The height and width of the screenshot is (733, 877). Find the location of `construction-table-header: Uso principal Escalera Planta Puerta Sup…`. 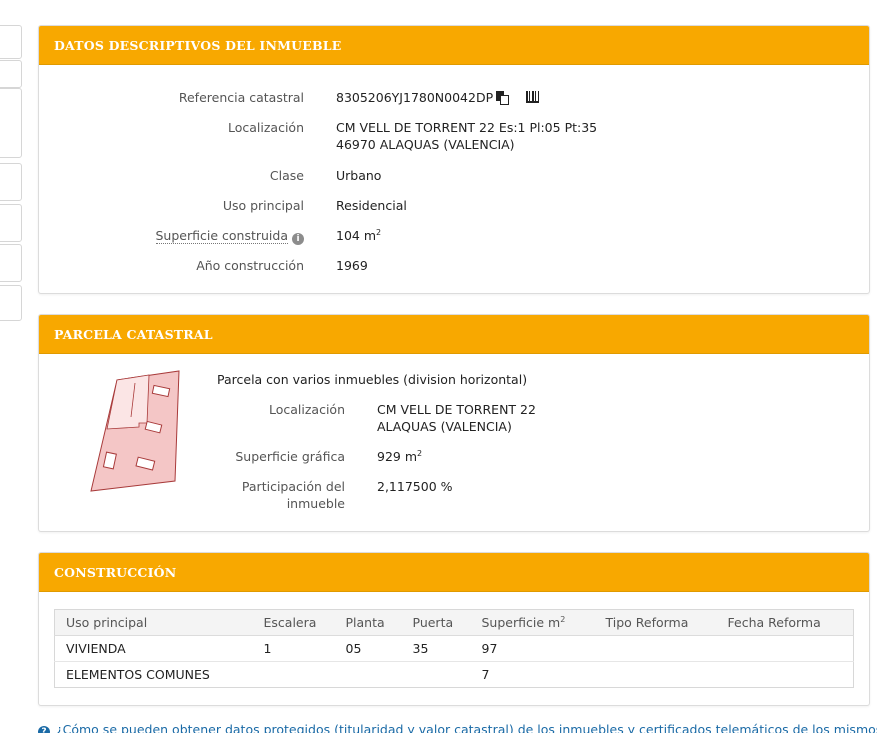

construction-table-header: Uso principal Escalera Planta Puerta Sup… is located at coordinates (454, 622).